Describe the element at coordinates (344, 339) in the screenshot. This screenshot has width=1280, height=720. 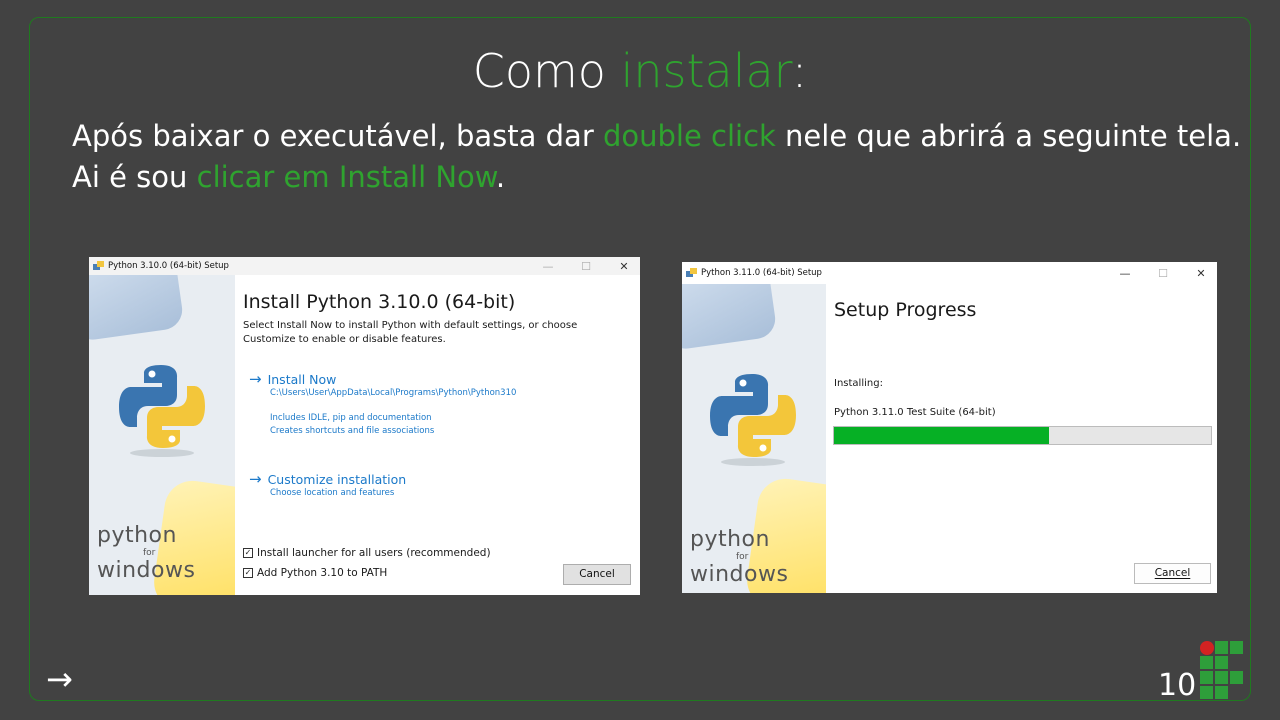
I see `intro-line-2: Customize to enable or disable features.` at that location.